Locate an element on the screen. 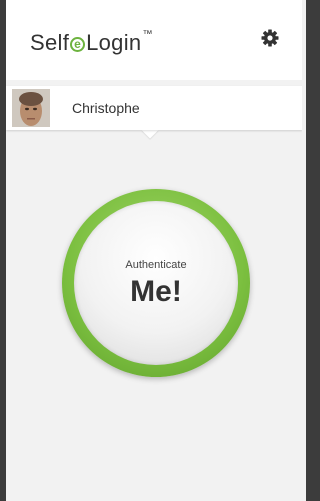 Image resolution: width=320 pixels, height=501 pixels. logo-e-mark: e is located at coordinates (78, 44).